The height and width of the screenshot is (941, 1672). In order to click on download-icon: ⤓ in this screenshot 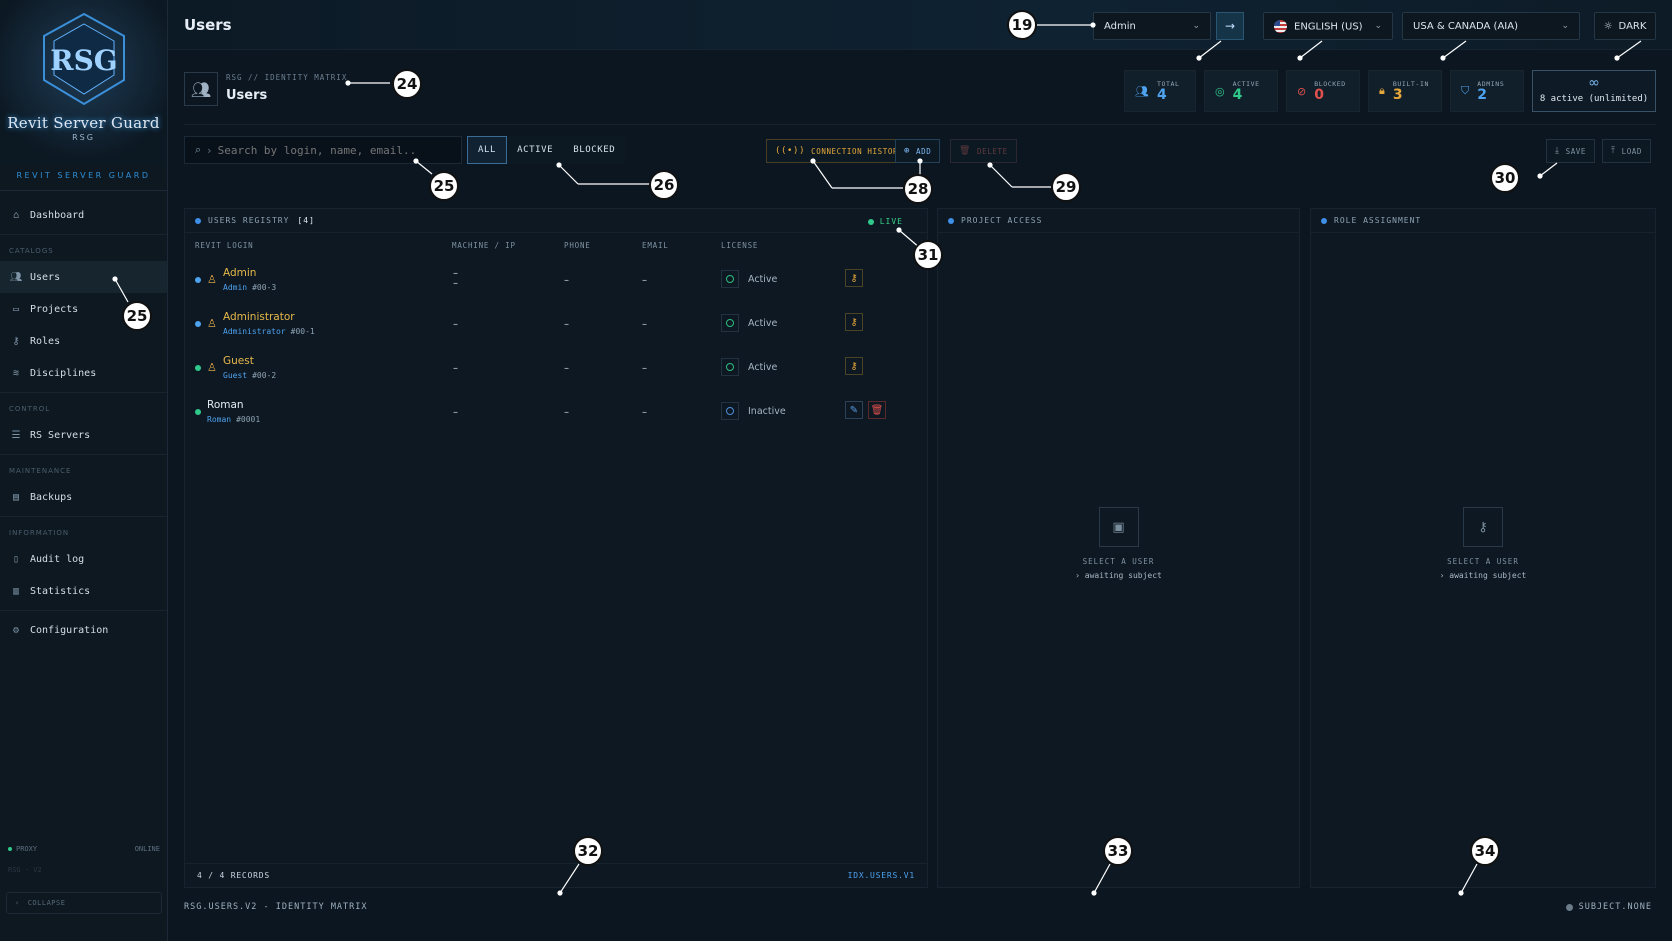, I will do `click(1557, 151)`.